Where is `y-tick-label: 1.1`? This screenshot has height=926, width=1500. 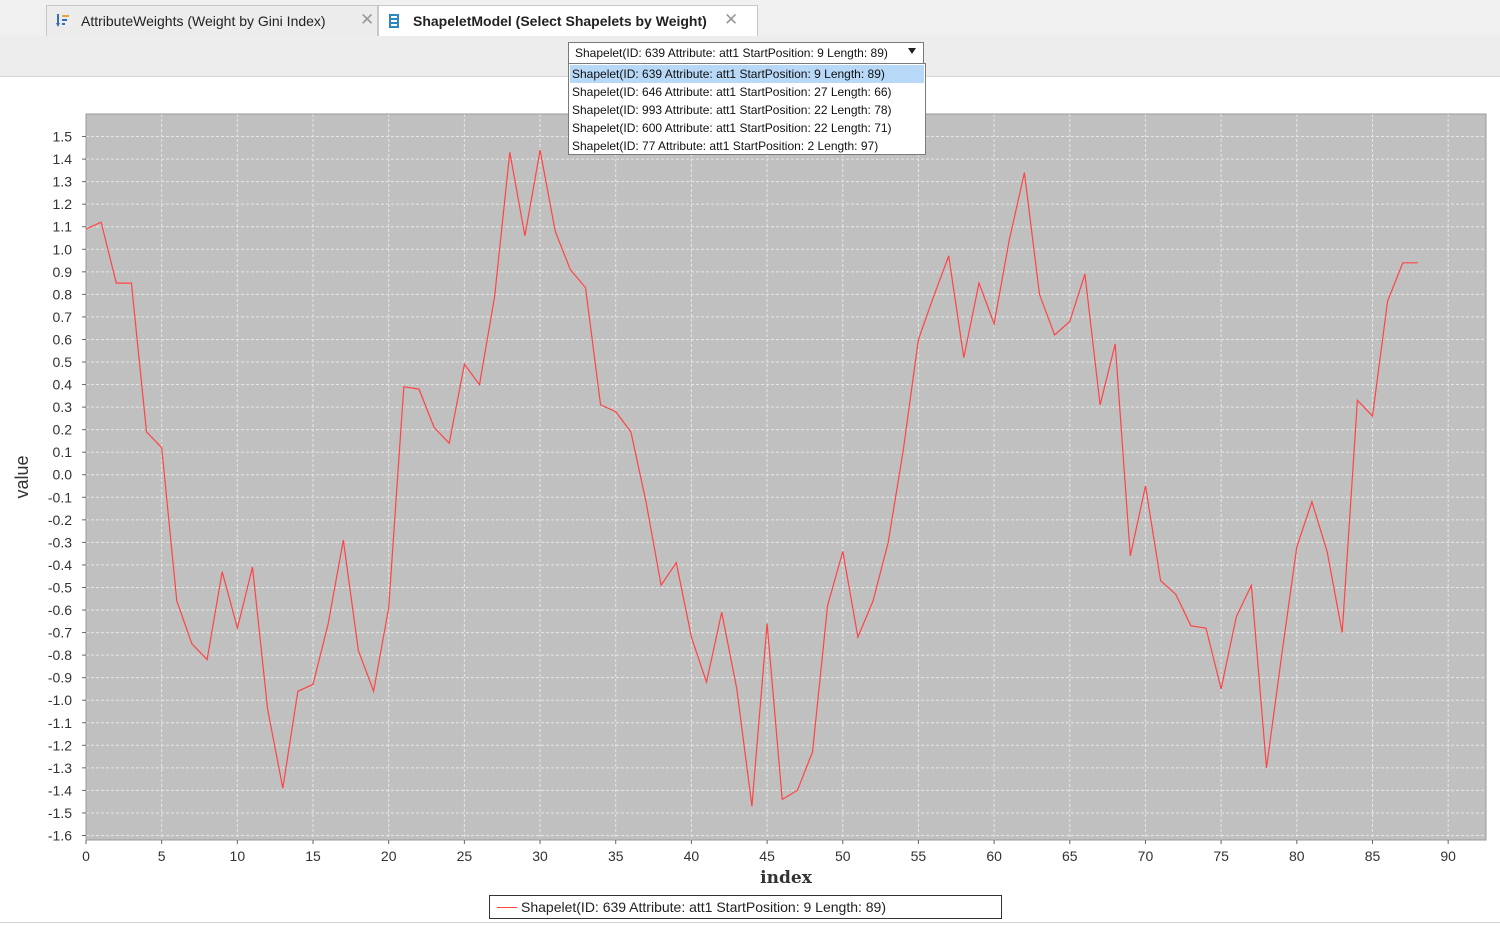
y-tick-label: 1.1 is located at coordinates (63, 227).